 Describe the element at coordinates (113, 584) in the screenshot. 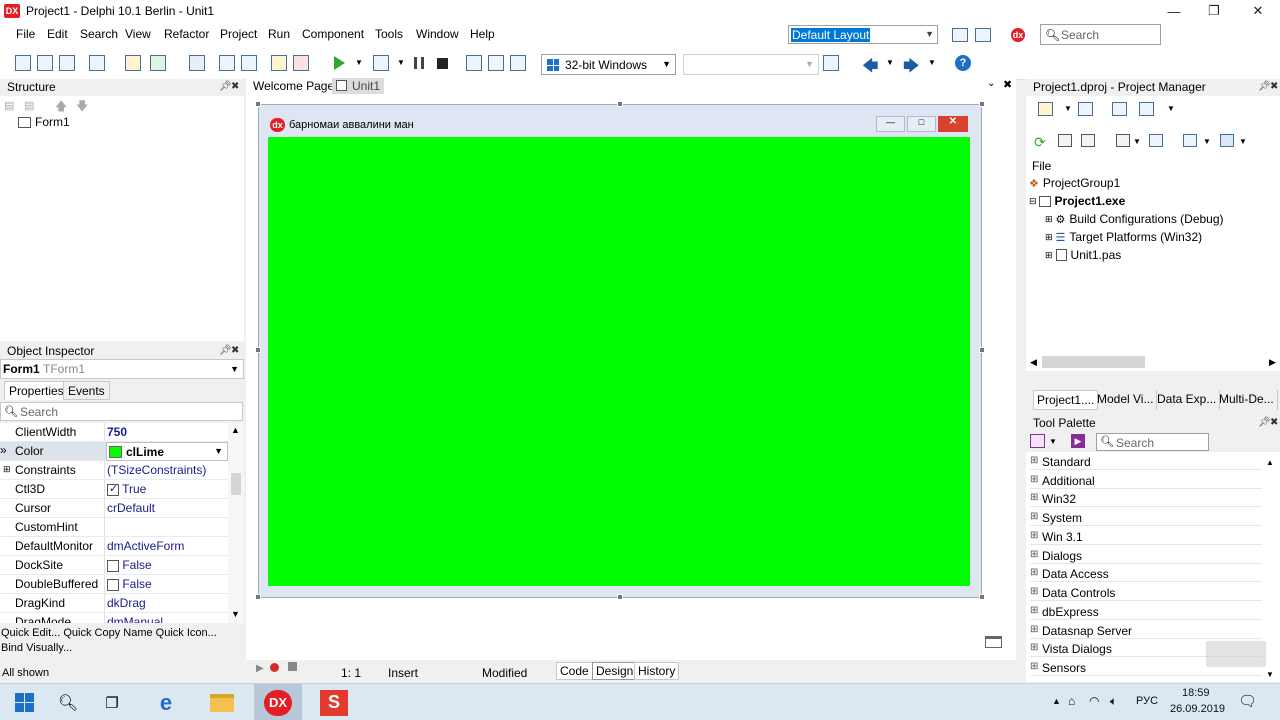

I see `checkbox-unchecked` at that location.